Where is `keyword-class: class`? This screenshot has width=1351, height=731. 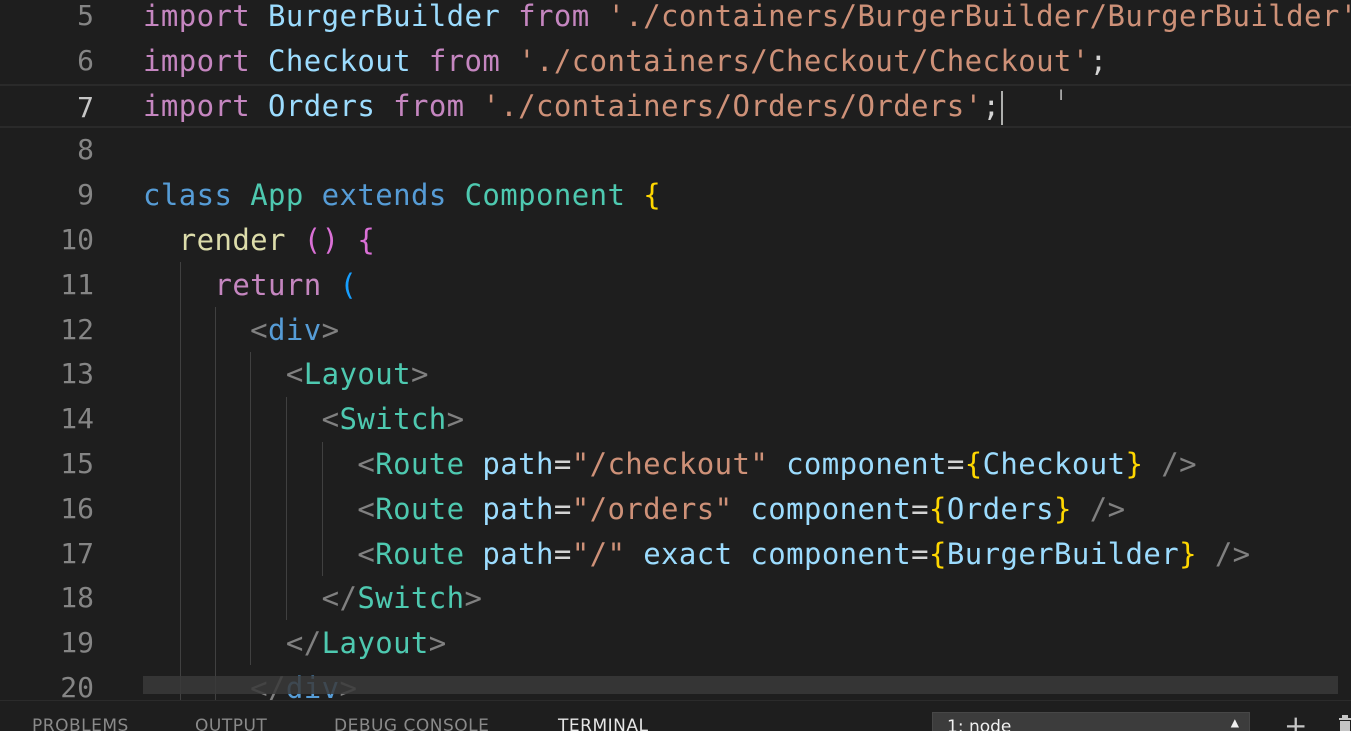 keyword-class: class is located at coordinates (188, 195).